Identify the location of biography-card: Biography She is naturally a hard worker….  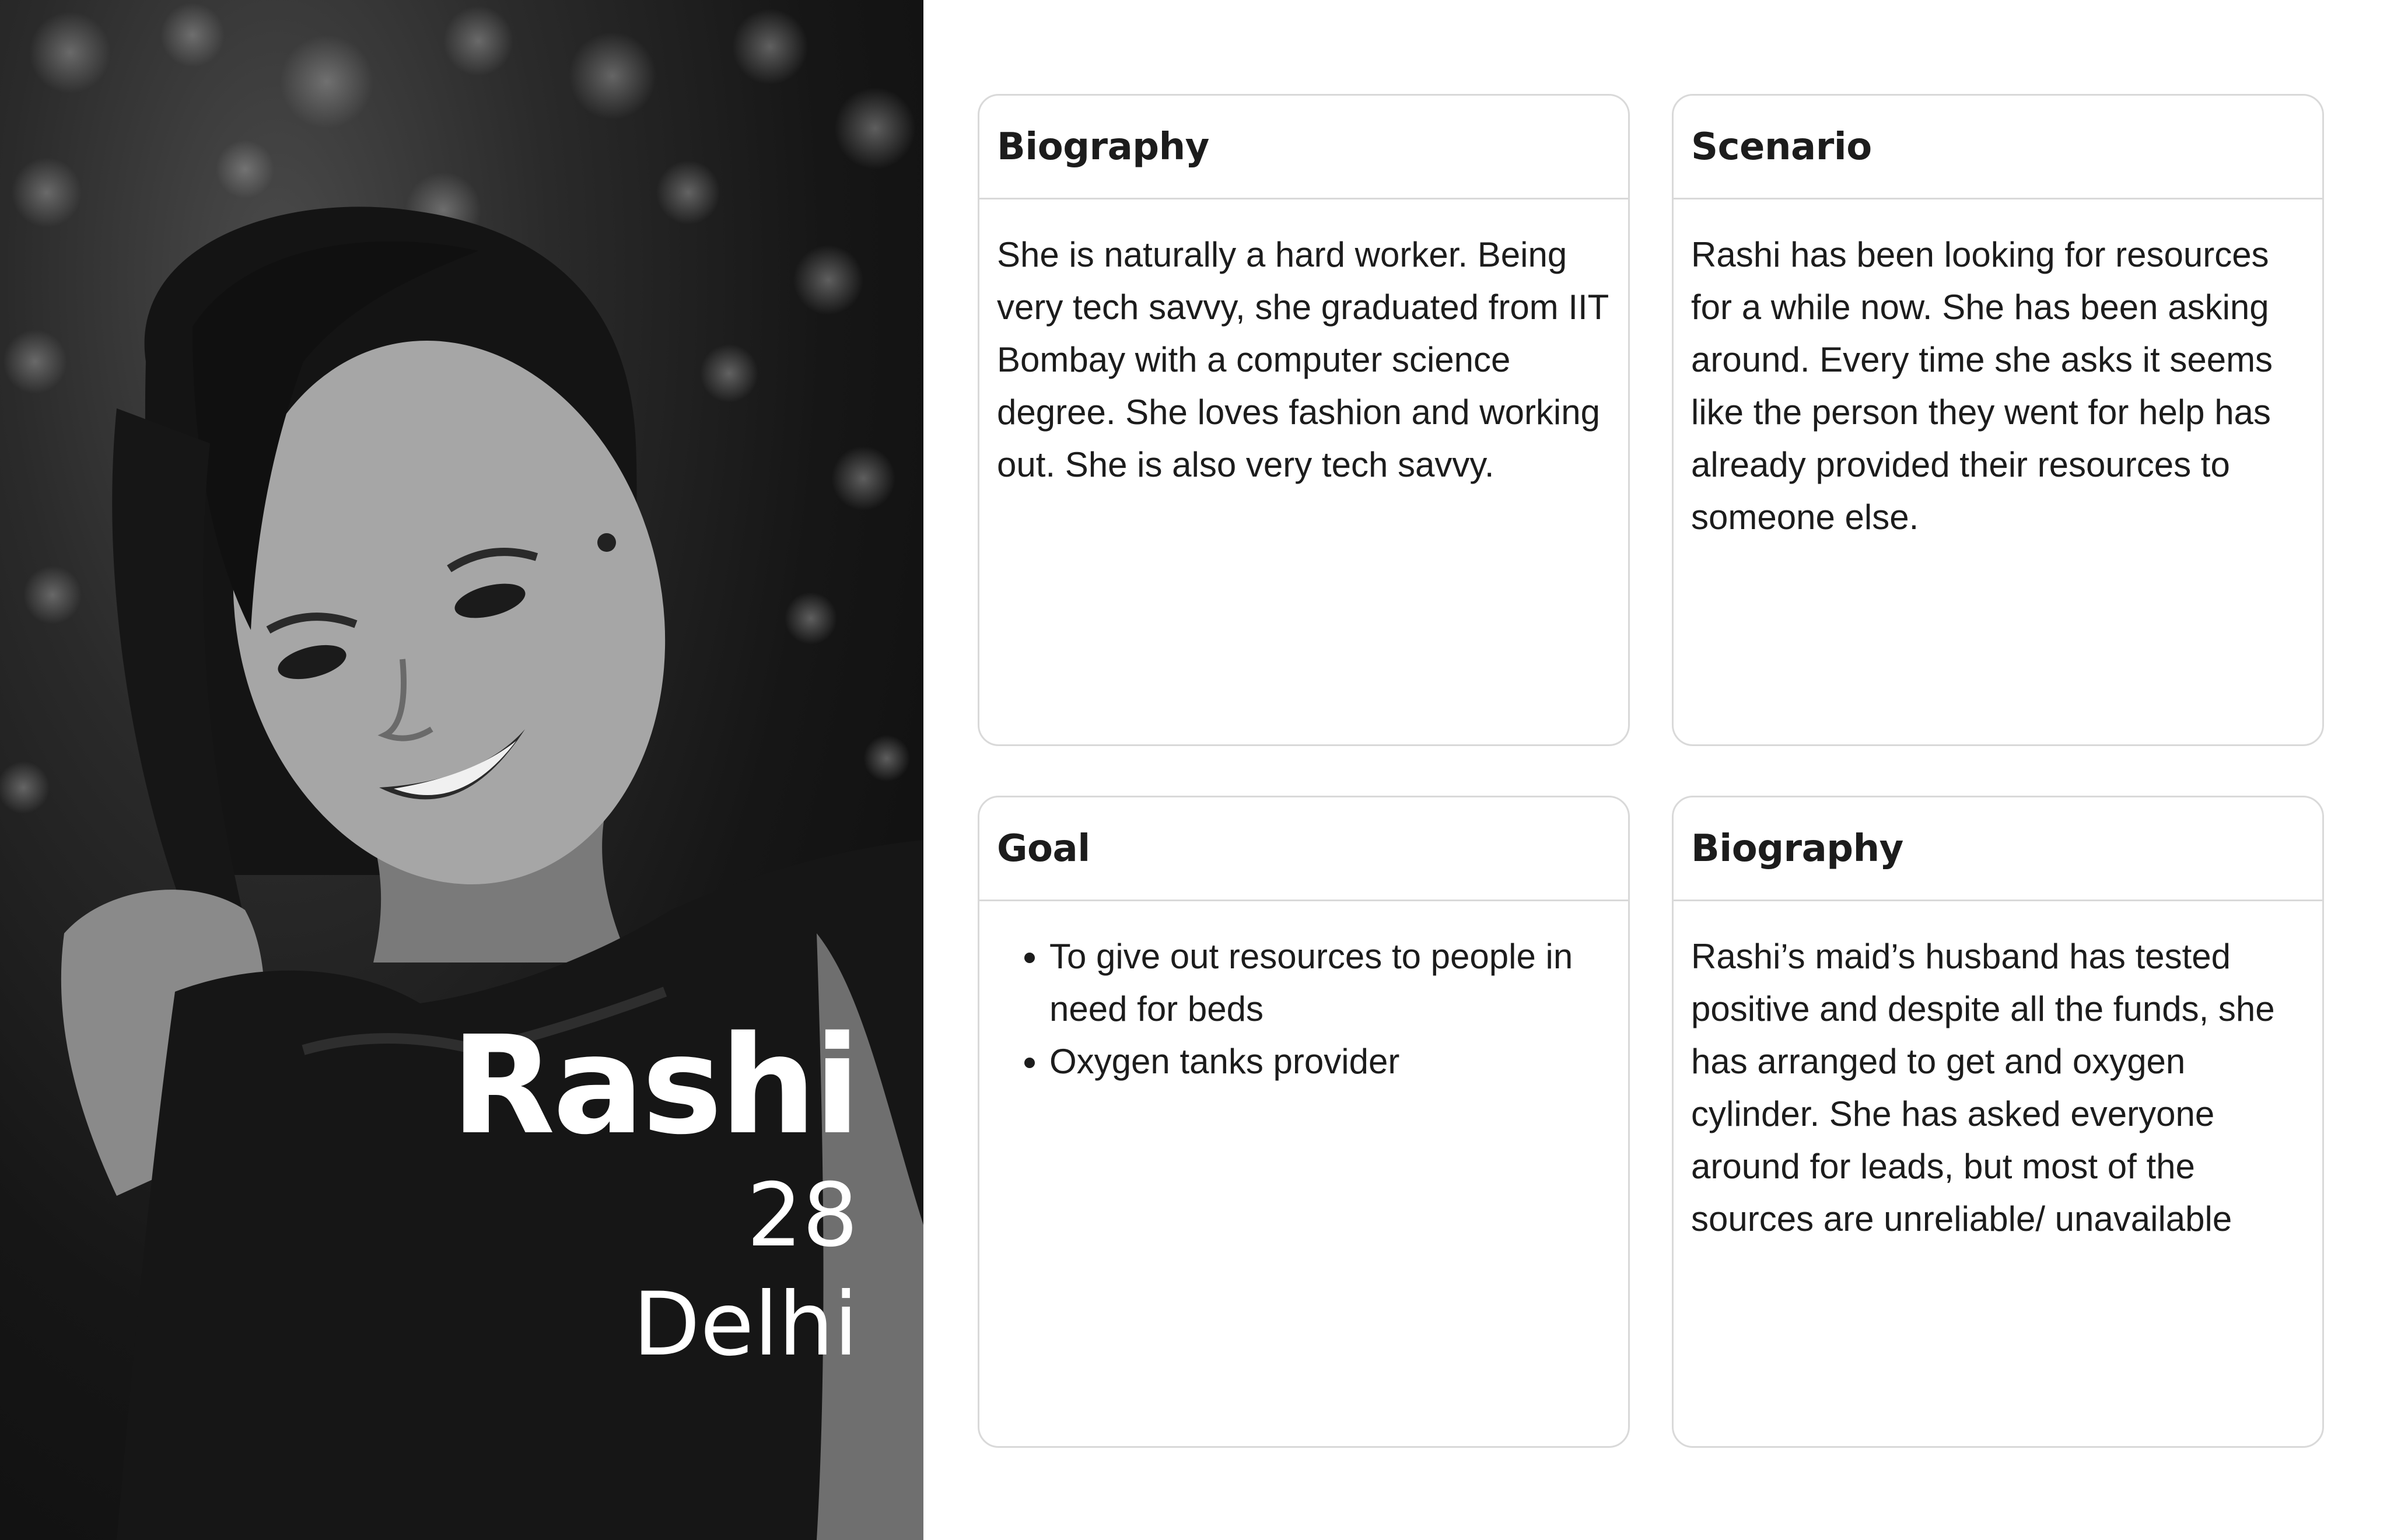
(1304, 420).